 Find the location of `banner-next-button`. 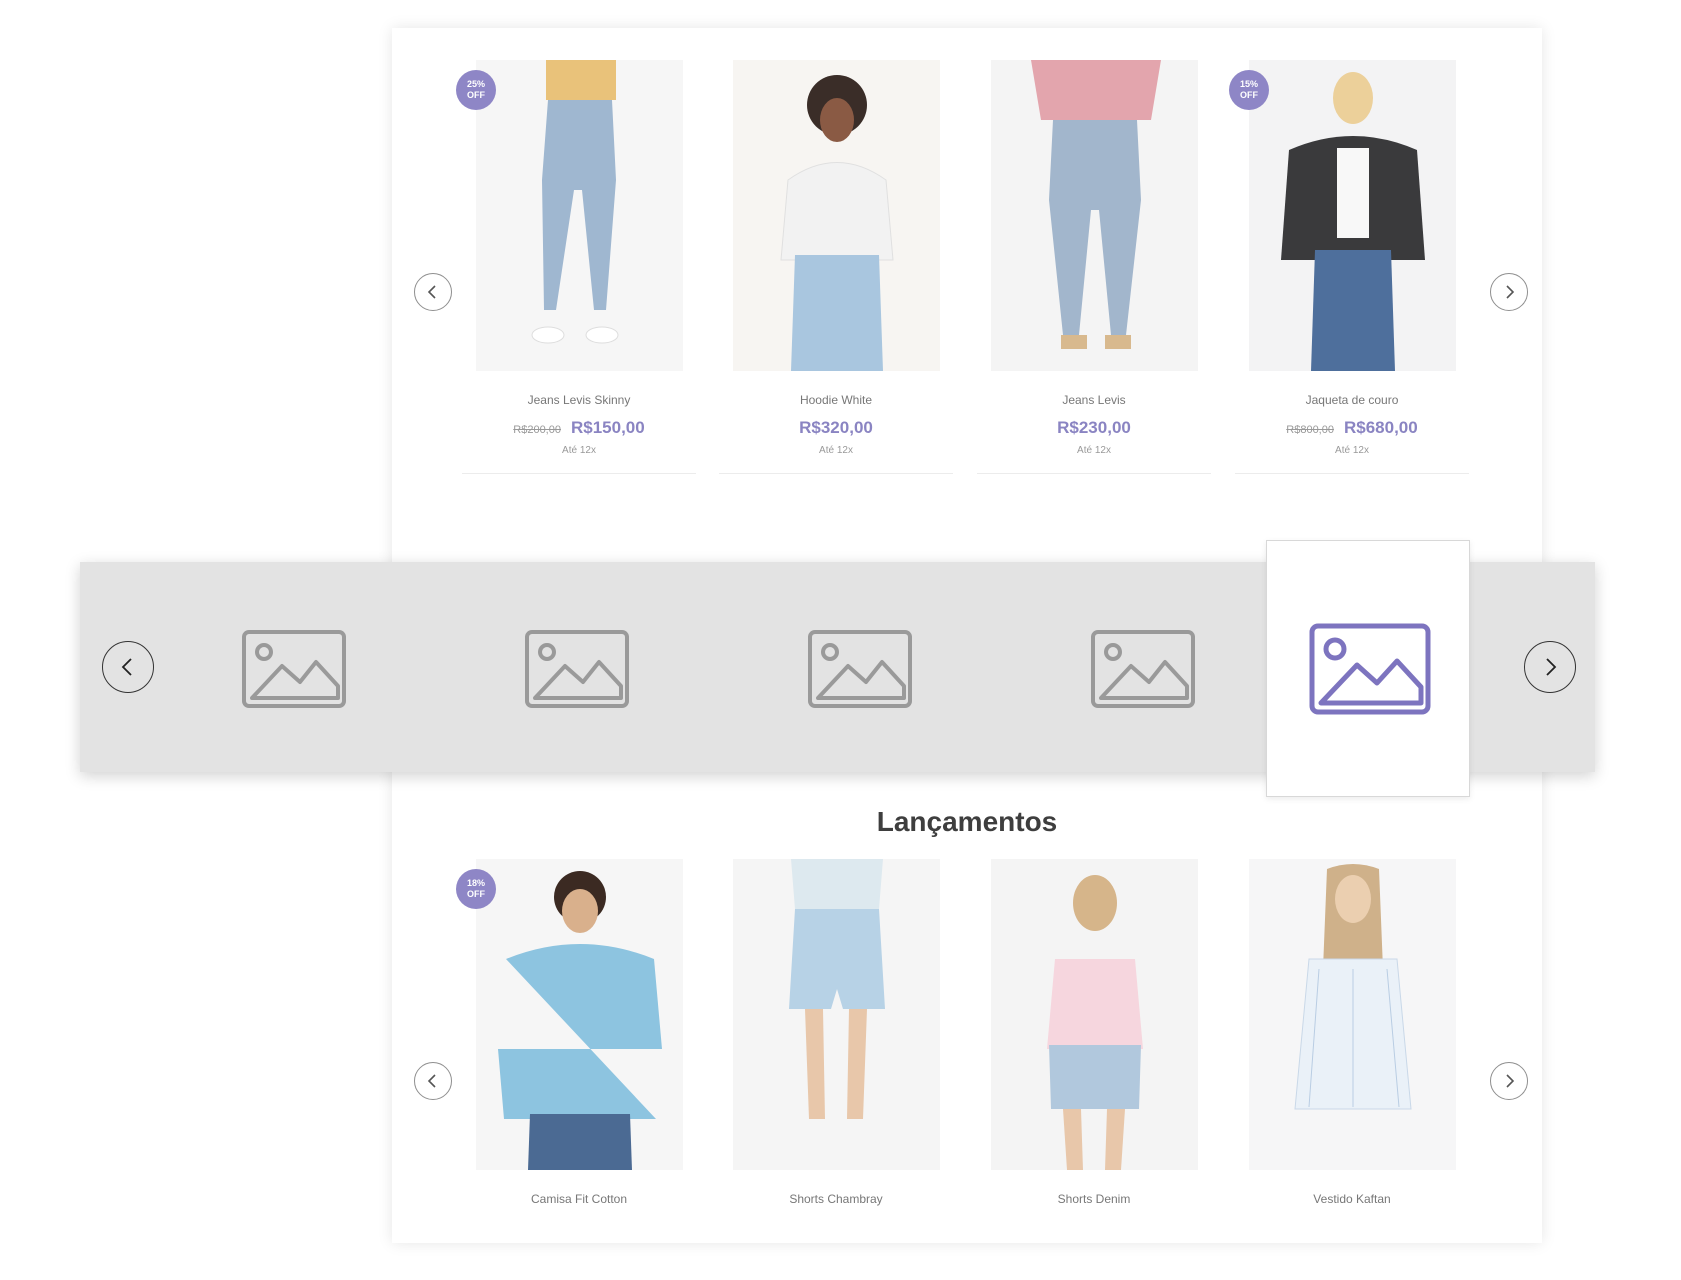

banner-next-button is located at coordinates (1550, 667).